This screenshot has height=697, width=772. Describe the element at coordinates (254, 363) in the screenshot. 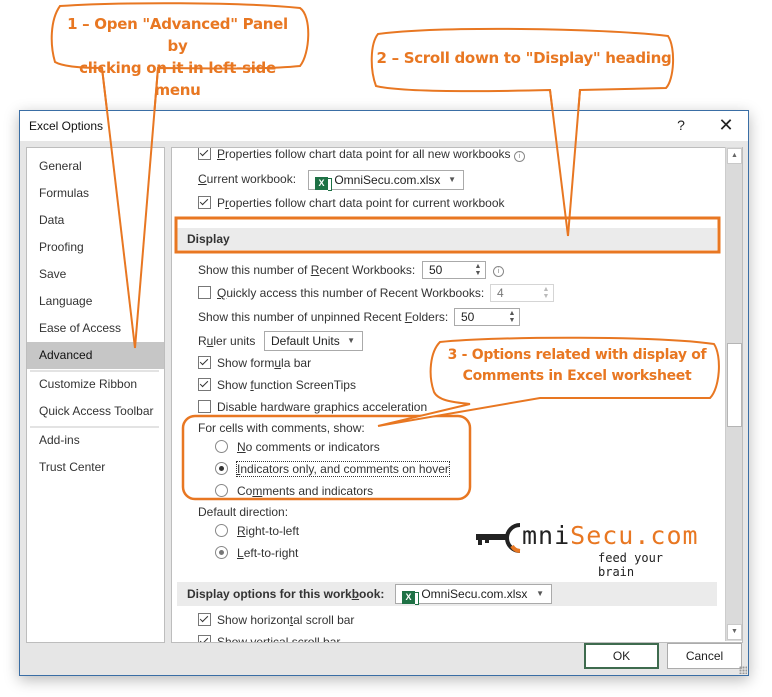

I see `formula-bar-row: Show formula bar` at that location.